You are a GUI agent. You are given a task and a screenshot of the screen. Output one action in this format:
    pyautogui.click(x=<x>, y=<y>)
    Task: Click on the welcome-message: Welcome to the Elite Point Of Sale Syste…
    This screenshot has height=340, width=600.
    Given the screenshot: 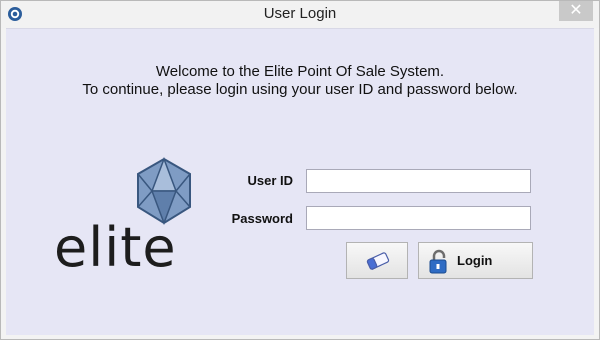 What is the action you would take?
    pyautogui.click(x=300, y=81)
    